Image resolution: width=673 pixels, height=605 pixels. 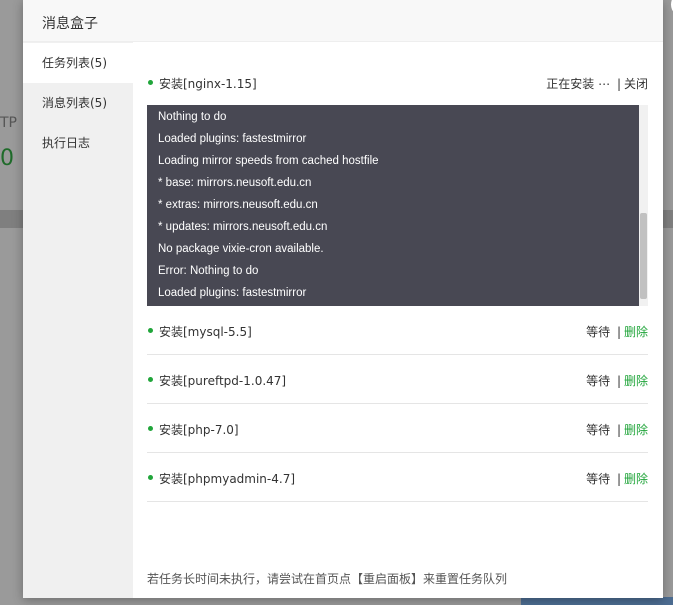 What do you see at coordinates (243, 227) in the screenshot?
I see `log-line: * updates: mirrors.neusoft.edu.cn` at bounding box center [243, 227].